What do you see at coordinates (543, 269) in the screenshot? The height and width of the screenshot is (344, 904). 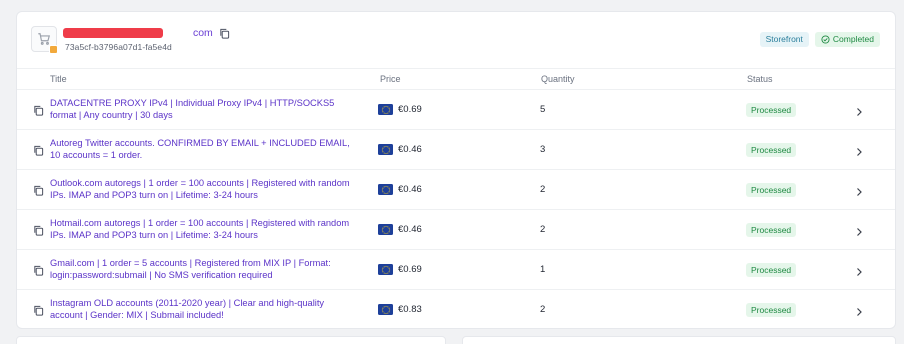 I see `quantity-value: 1` at bounding box center [543, 269].